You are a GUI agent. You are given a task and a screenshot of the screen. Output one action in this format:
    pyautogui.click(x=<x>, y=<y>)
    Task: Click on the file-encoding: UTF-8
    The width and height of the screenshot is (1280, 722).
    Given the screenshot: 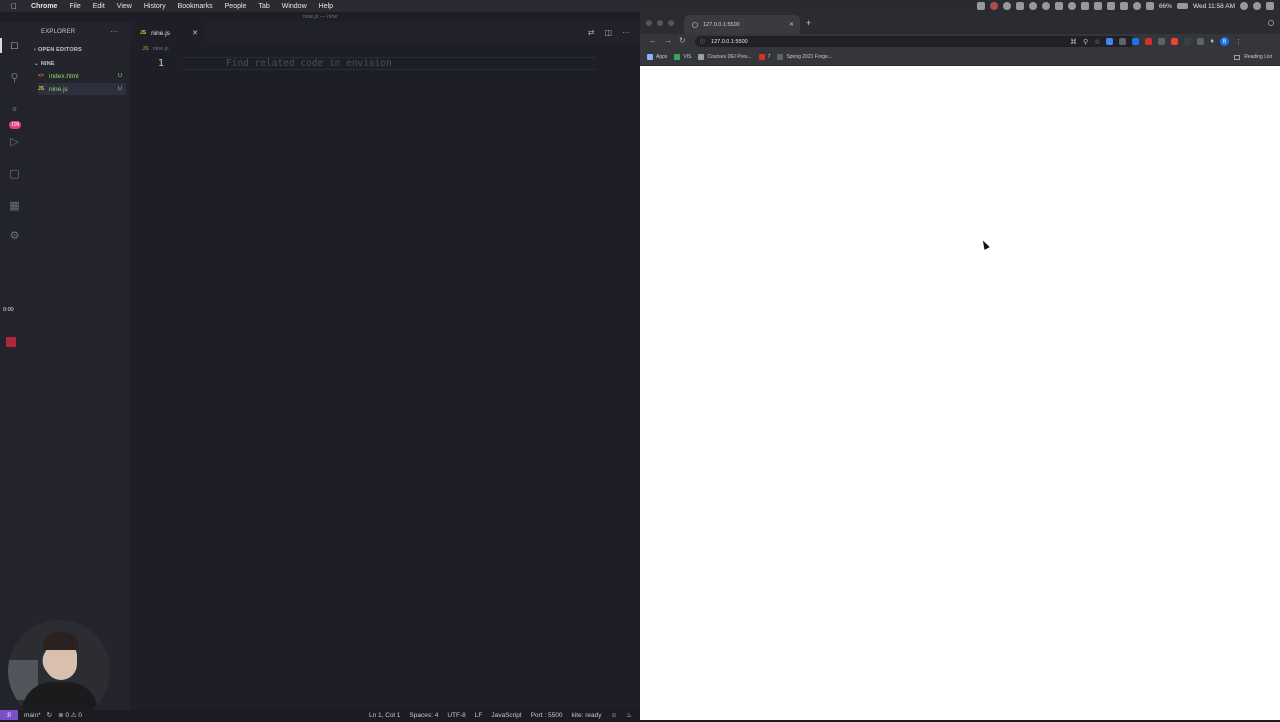 What is the action you would take?
    pyautogui.click(x=456, y=715)
    